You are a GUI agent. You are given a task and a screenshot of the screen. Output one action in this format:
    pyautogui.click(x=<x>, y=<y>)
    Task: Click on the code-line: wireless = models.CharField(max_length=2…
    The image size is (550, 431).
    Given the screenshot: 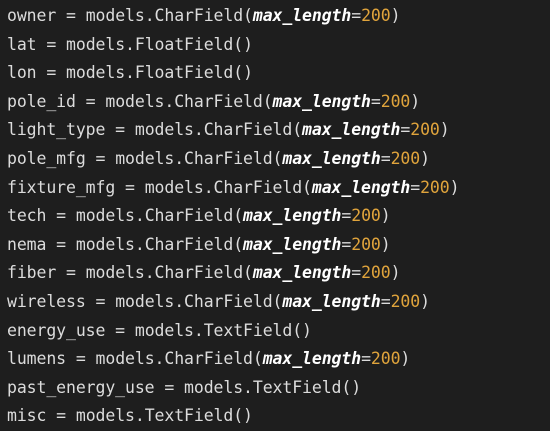 What is the action you would take?
    pyautogui.click(x=275, y=302)
    